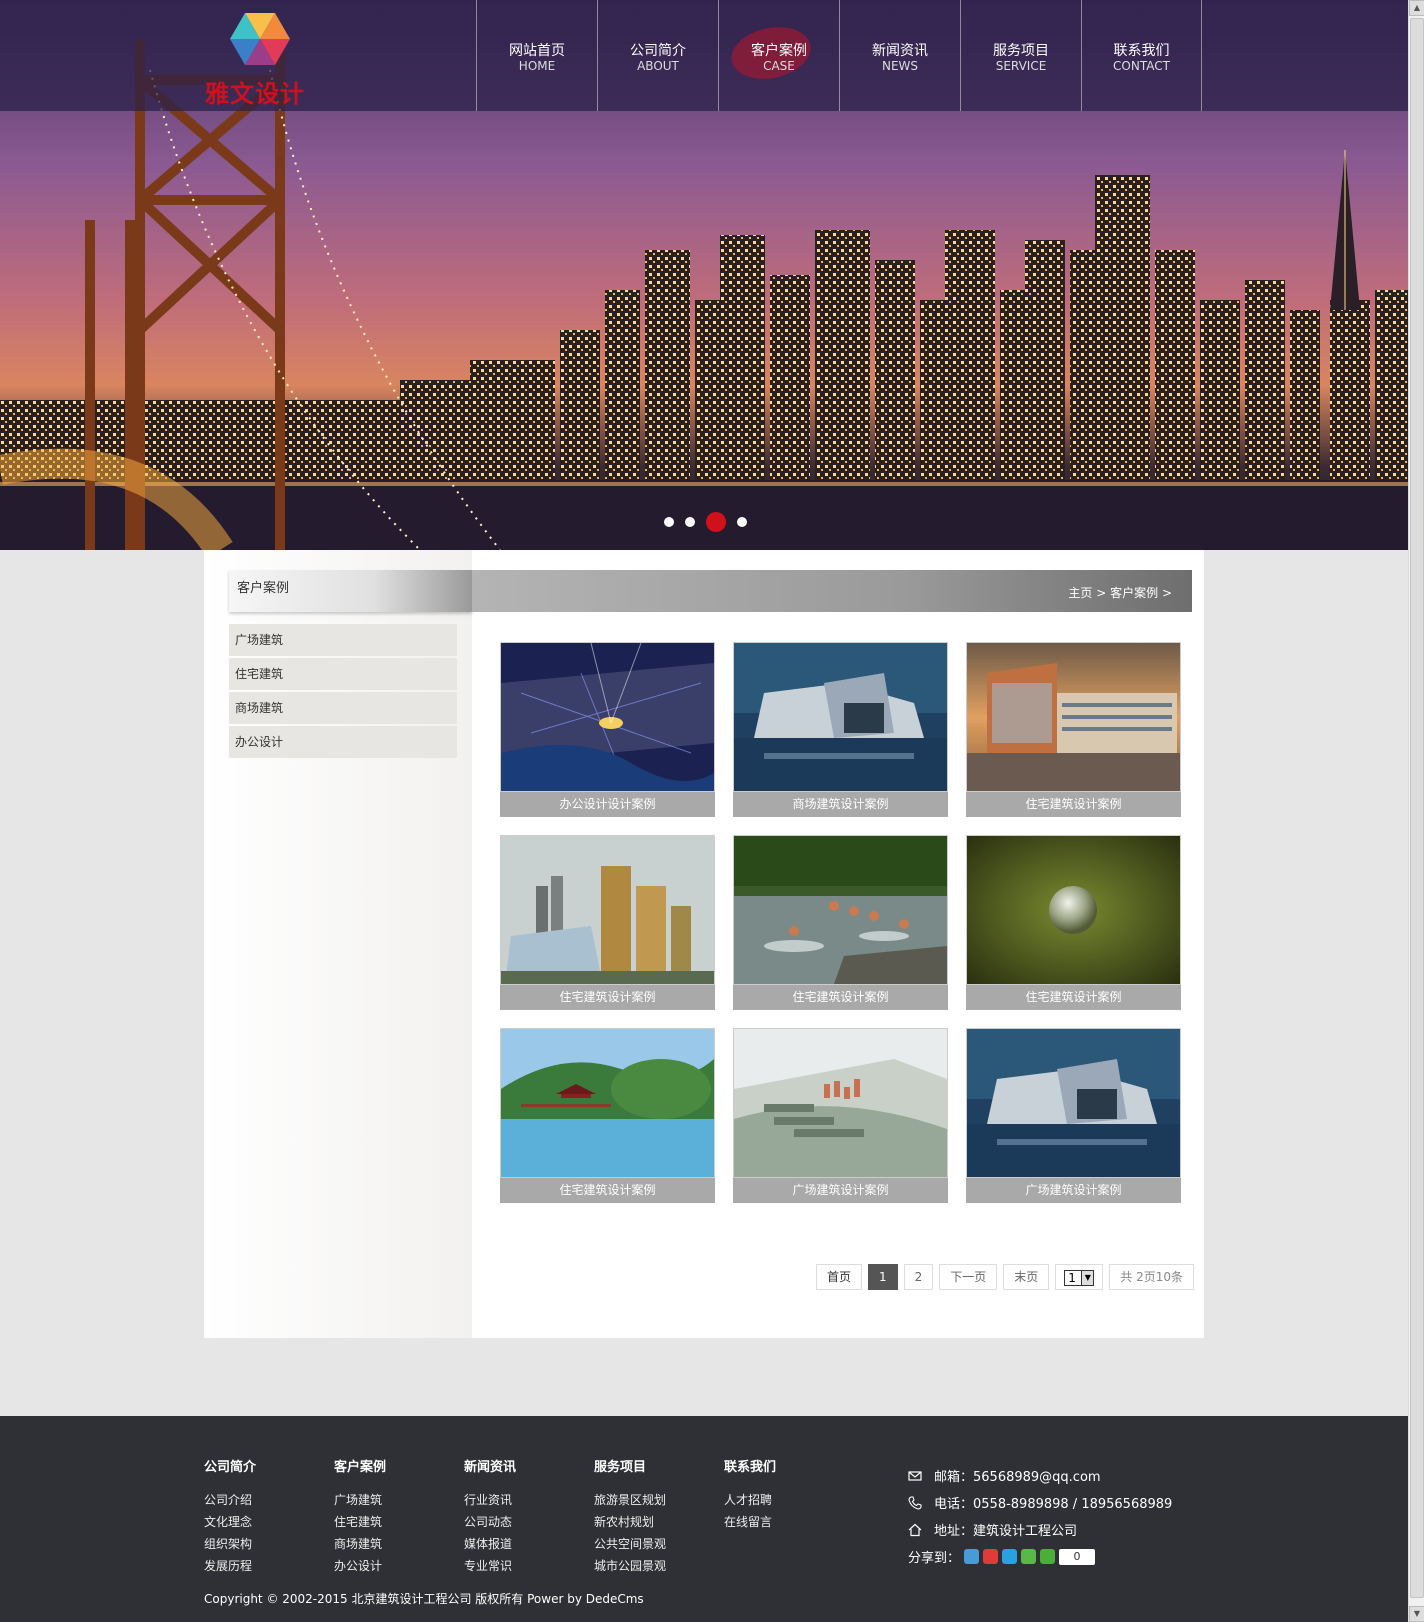 The height and width of the screenshot is (1622, 1424). I want to click on sidebar: 客户案例 广场建筑 住宅建筑 商场建筑 办公设计, so click(338, 944).